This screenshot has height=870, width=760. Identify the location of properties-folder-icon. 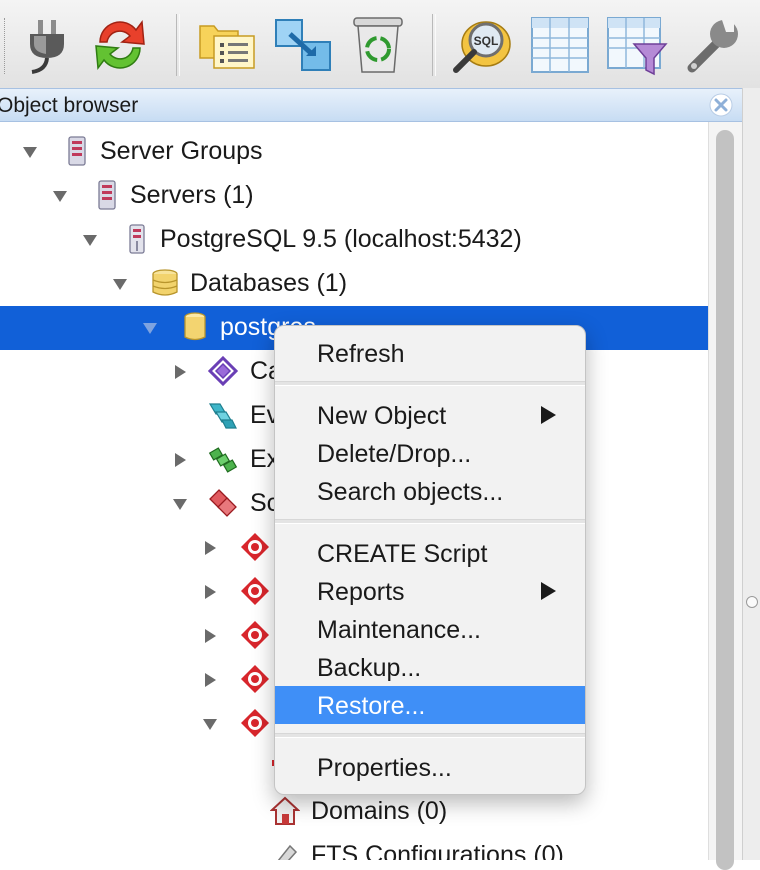
(226, 45).